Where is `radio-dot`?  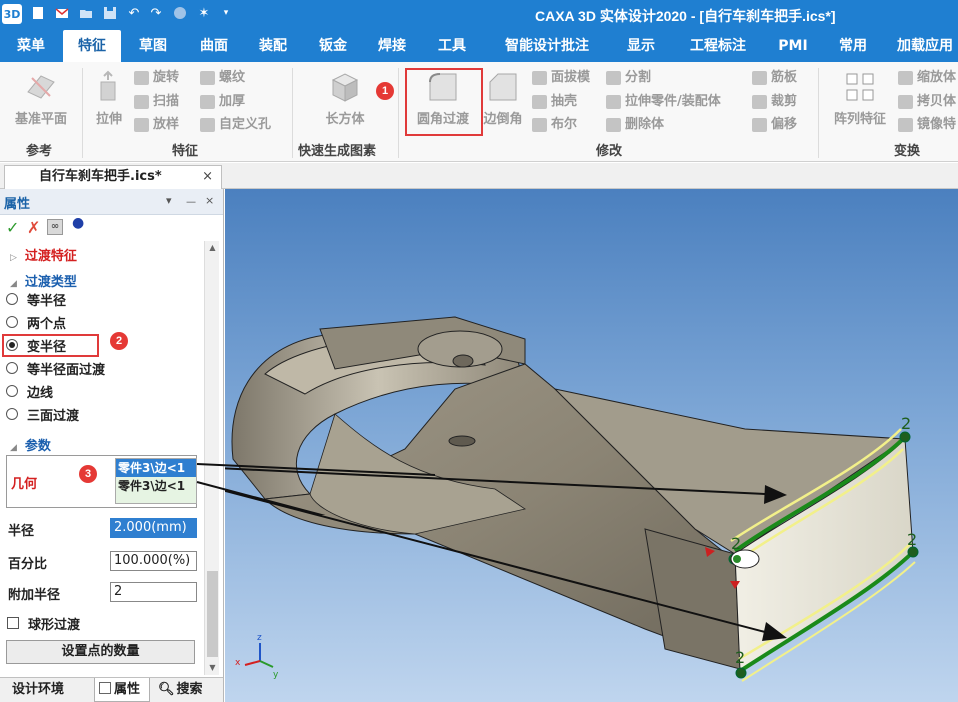
radio-dot is located at coordinates (12, 322).